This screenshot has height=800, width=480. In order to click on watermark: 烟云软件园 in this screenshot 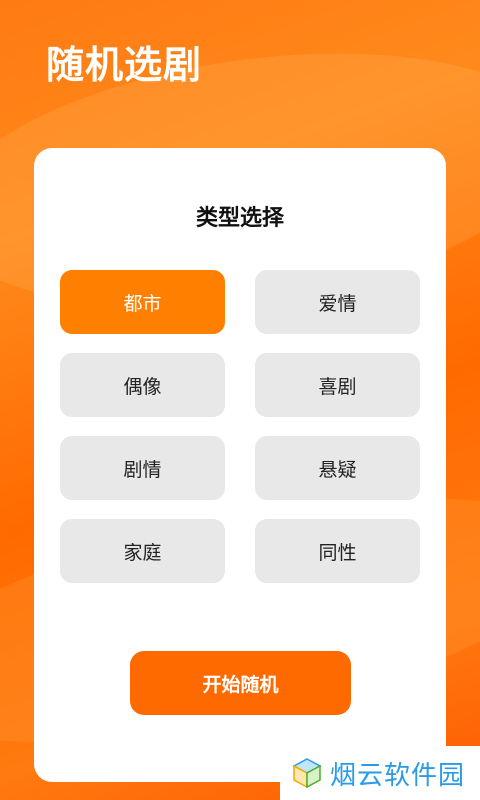, I will do `click(380, 773)`.